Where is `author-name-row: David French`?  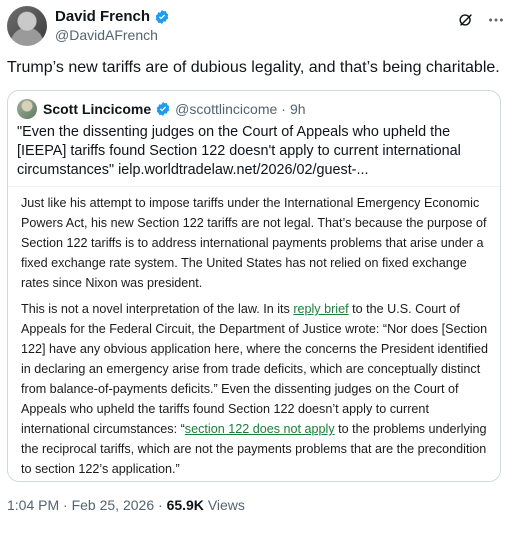
author-name-row: David French is located at coordinates (112, 16).